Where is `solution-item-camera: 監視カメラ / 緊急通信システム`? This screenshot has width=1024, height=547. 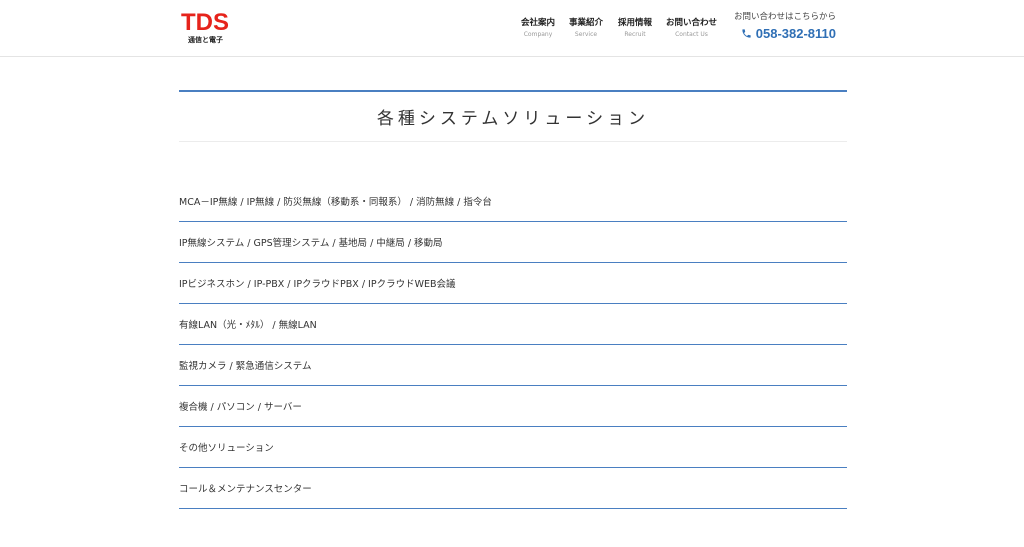 solution-item-camera: 監視カメラ / 緊急通信システム is located at coordinates (513, 365).